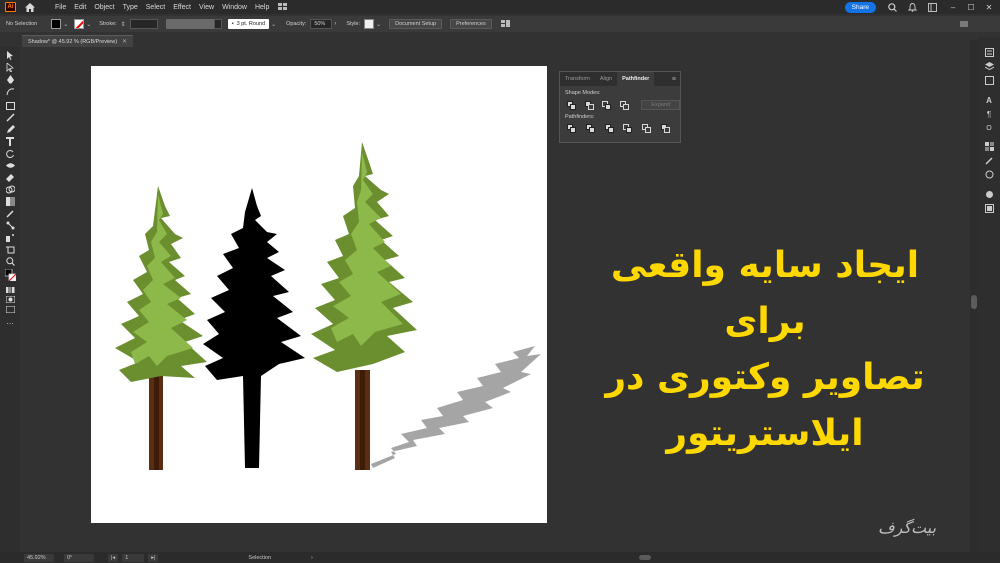 This screenshot has width=1000, height=563. Describe the element at coordinates (10, 79) in the screenshot. I see `pen-tool-icon` at that location.